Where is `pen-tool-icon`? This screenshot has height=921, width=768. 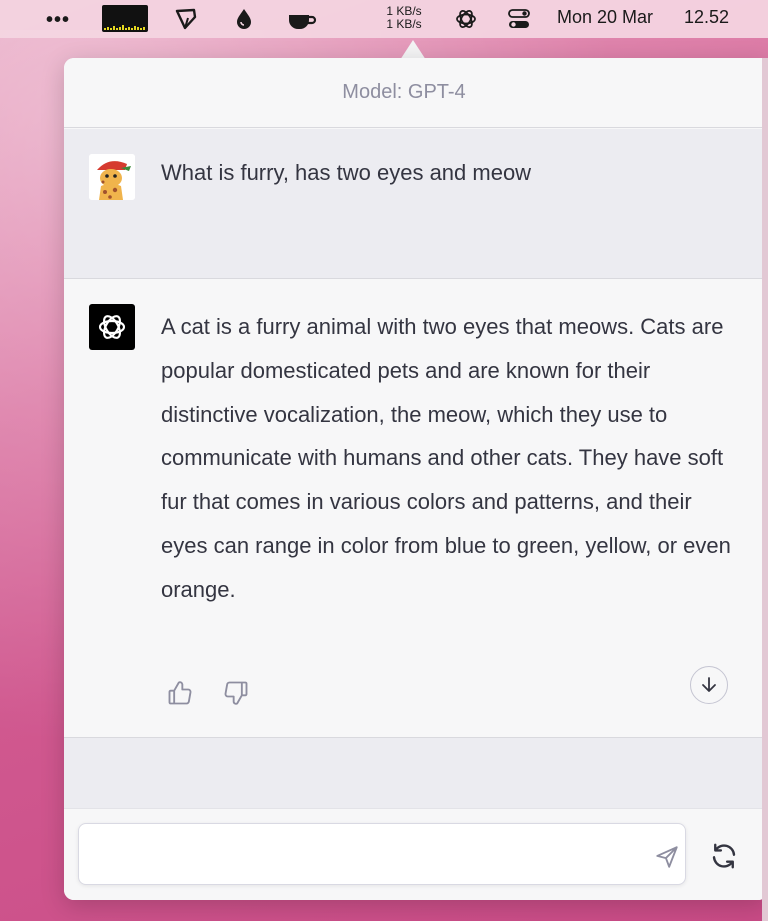
pen-tool-icon is located at coordinates (186, 19).